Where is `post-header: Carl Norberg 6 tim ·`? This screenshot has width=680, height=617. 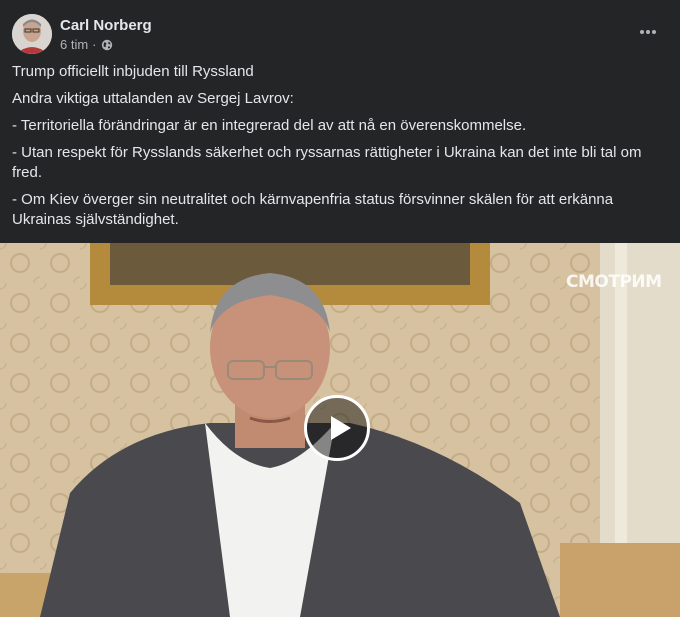 post-header: Carl Norberg 6 tim · is located at coordinates (82, 34).